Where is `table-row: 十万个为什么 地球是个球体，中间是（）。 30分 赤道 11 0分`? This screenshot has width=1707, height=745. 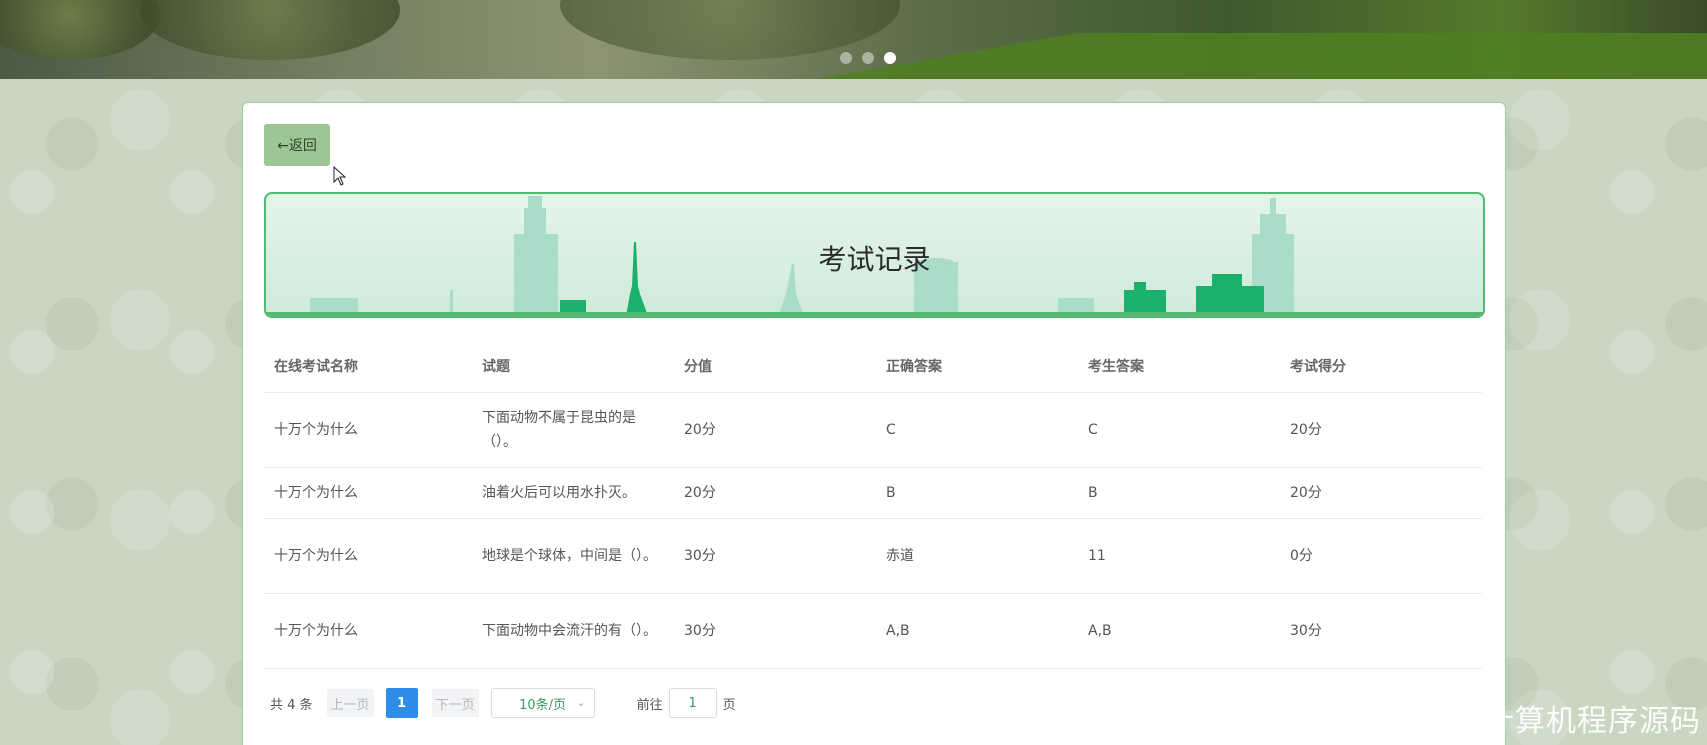 table-row: 十万个为什么 地球是个球体，中间是（）。 30分 赤道 11 0分 is located at coordinates (873, 556).